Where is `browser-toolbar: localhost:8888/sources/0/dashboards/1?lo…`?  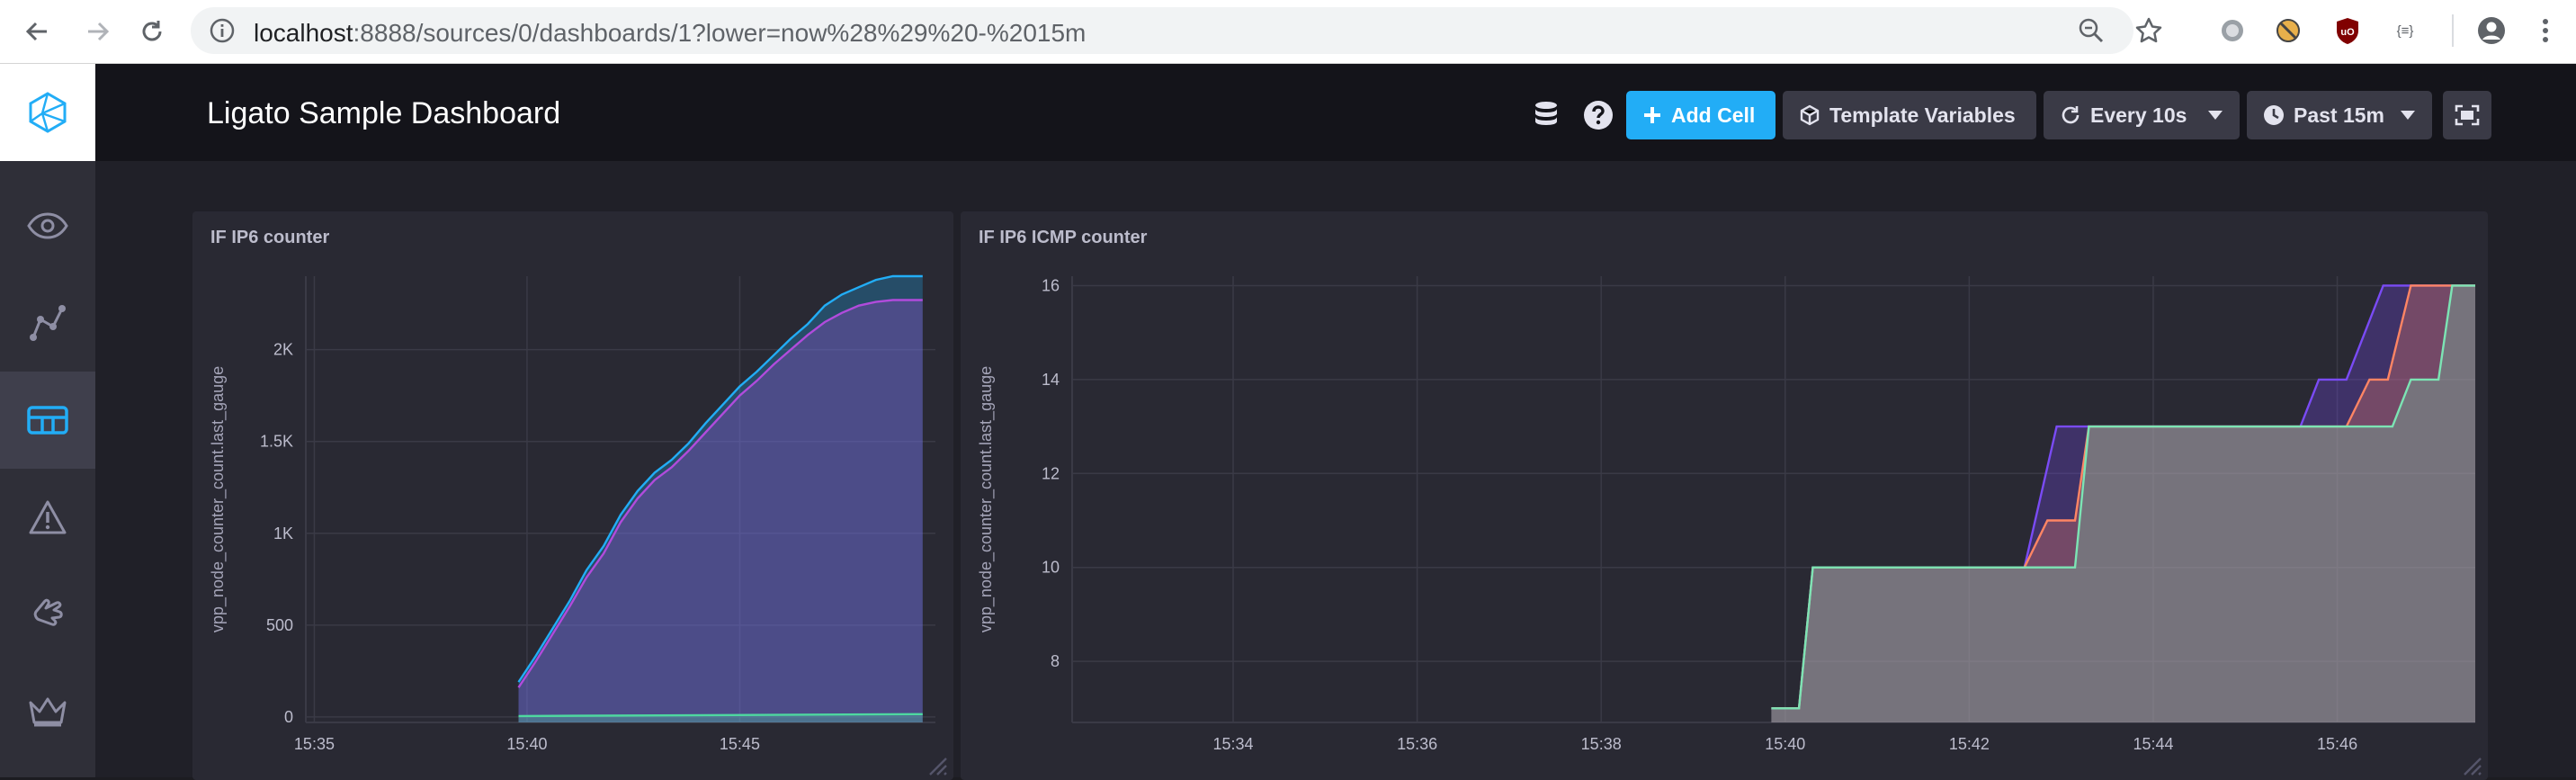
browser-toolbar: localhost:8888/sources/0/dashboards/1?lo… is located at coordinates (1288, 32).